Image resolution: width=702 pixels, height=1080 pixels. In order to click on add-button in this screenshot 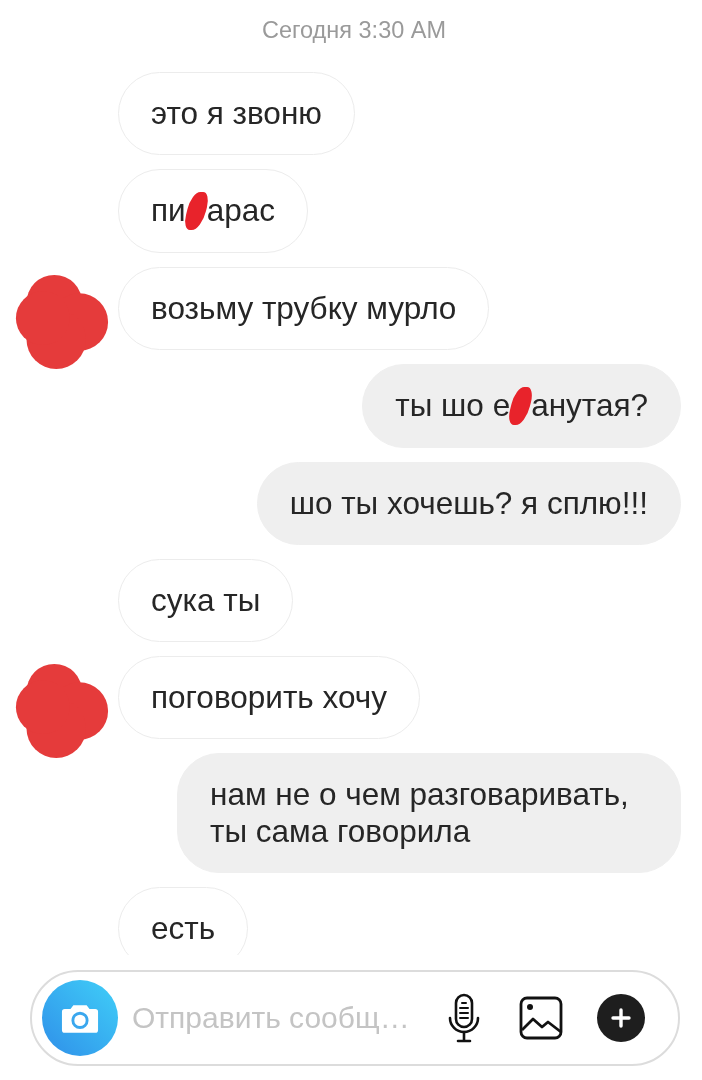, I will do `click(621, 1018)`.